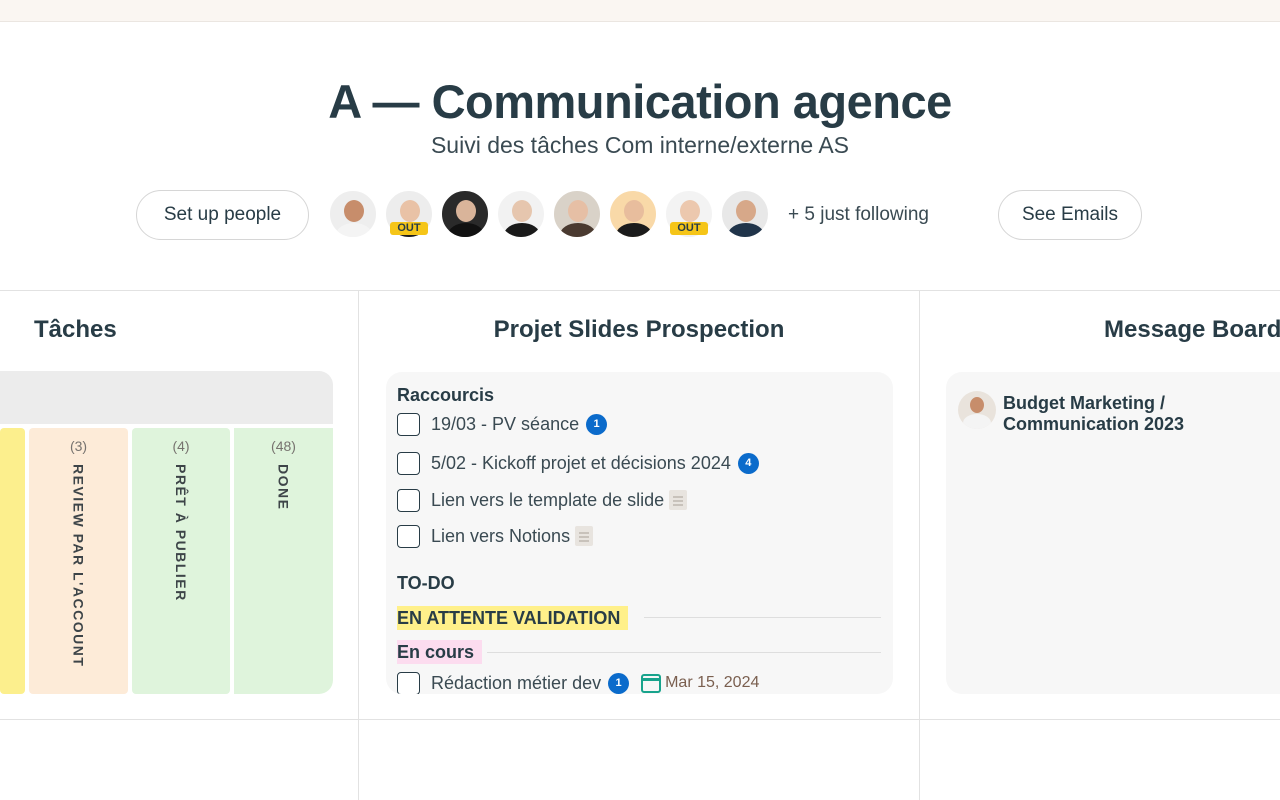 This screenshot has width=1280, height=800. I want to click on kanban-header, so click(166, 397).